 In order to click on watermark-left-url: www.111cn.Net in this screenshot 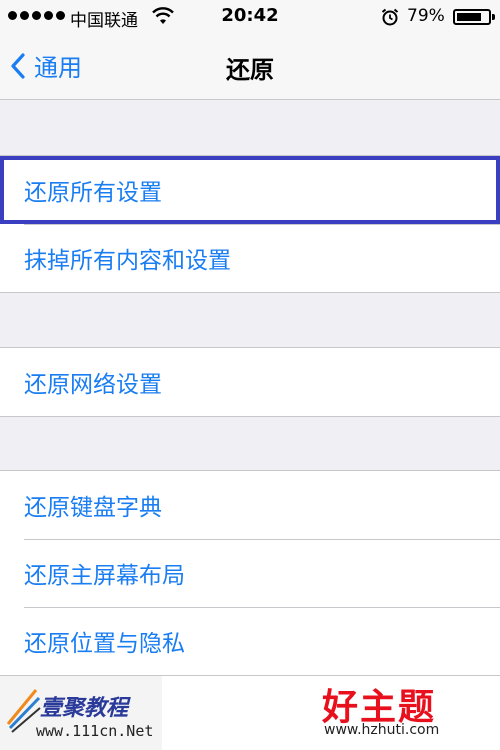, I will do `click(95, 731)`.